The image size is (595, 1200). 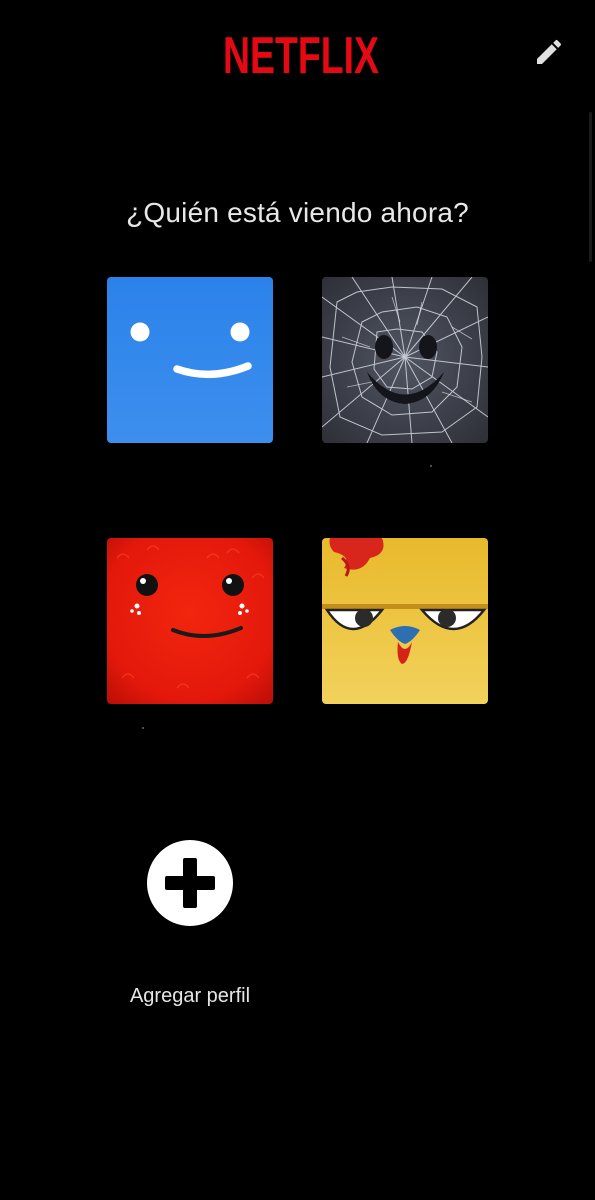 I want to click on pencil-icon, so click(x=549, y=51).